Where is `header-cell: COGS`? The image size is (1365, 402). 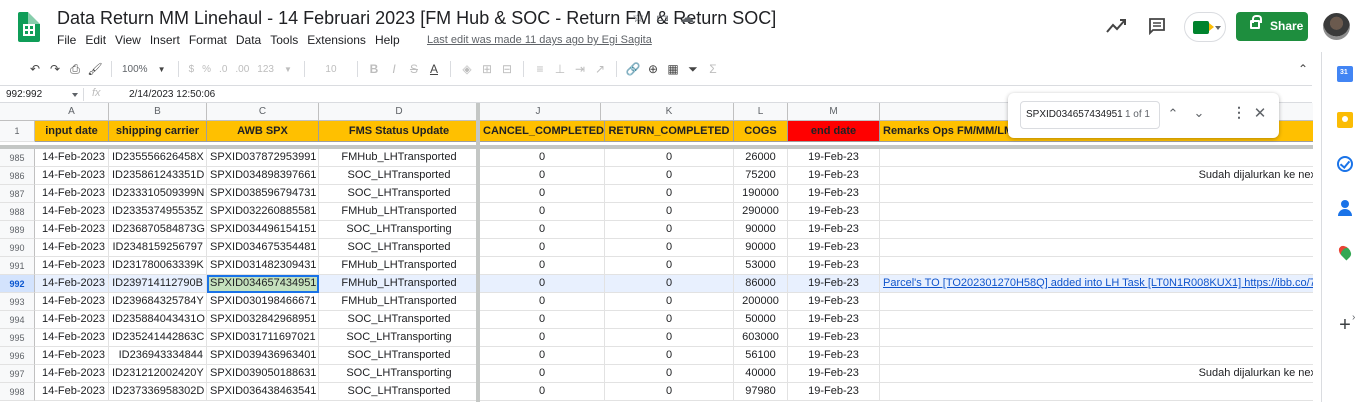 header-cell: COGS is located at coordinates (761, 131).